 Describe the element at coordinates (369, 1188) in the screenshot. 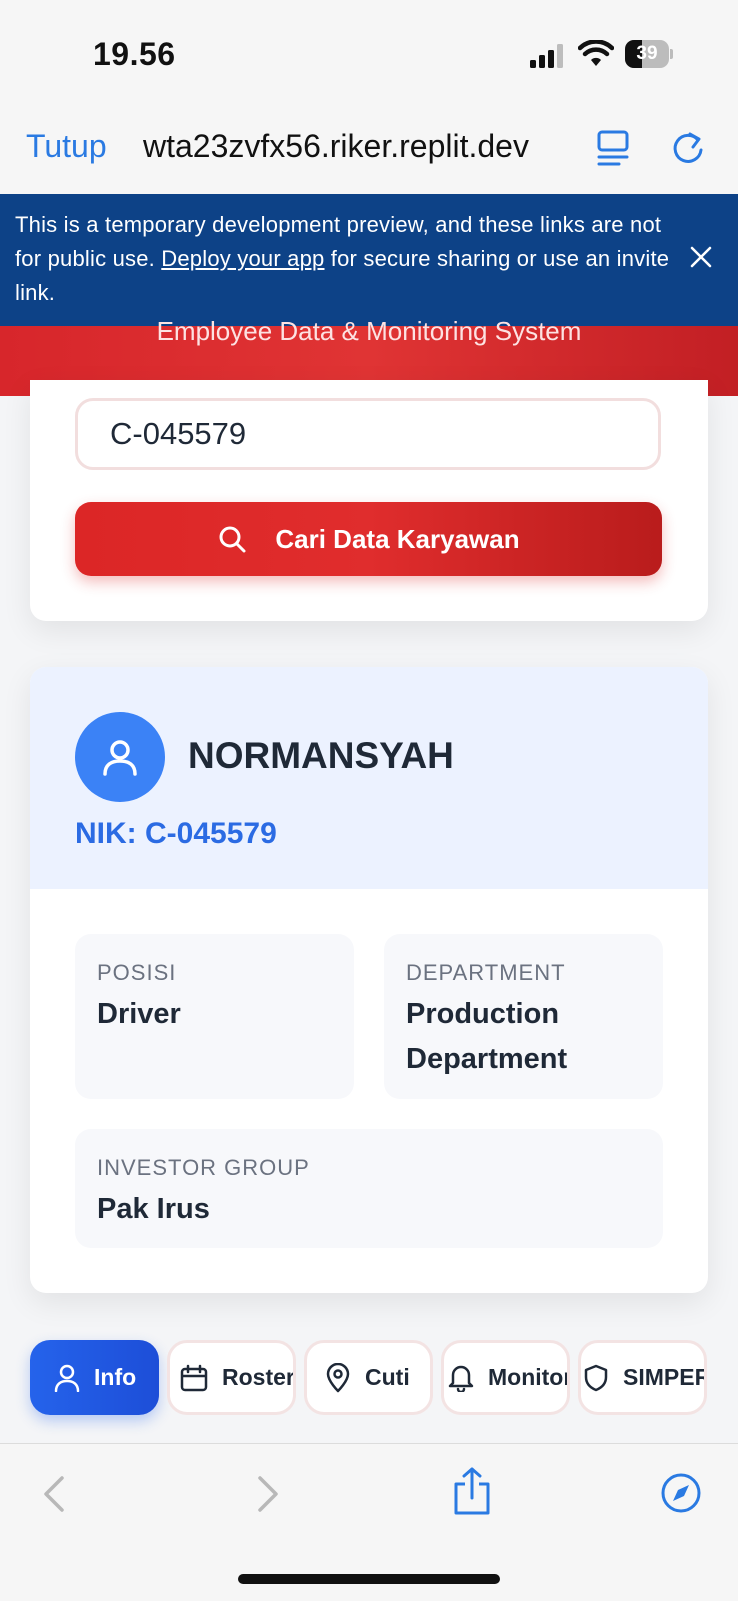

I see `investor-group-field: INVESTOR GROUP Pak Irus` at that location.